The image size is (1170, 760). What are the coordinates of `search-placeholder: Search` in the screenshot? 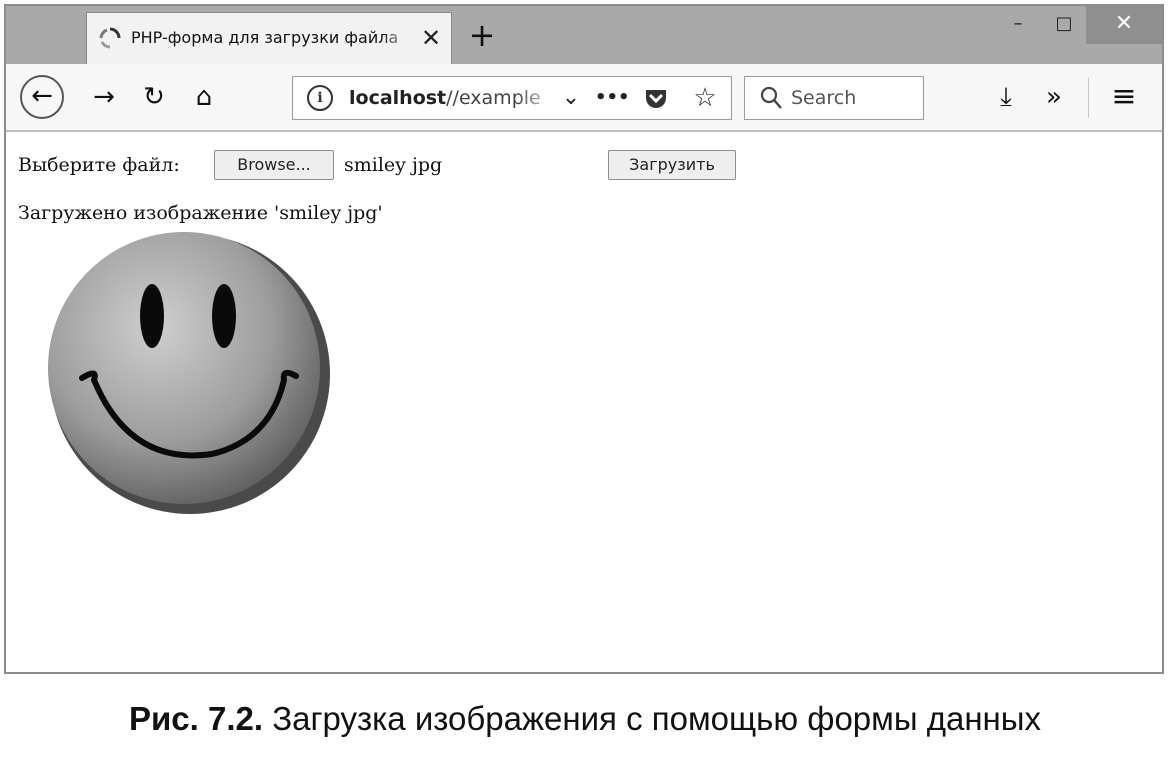 It's located at (824, 98).